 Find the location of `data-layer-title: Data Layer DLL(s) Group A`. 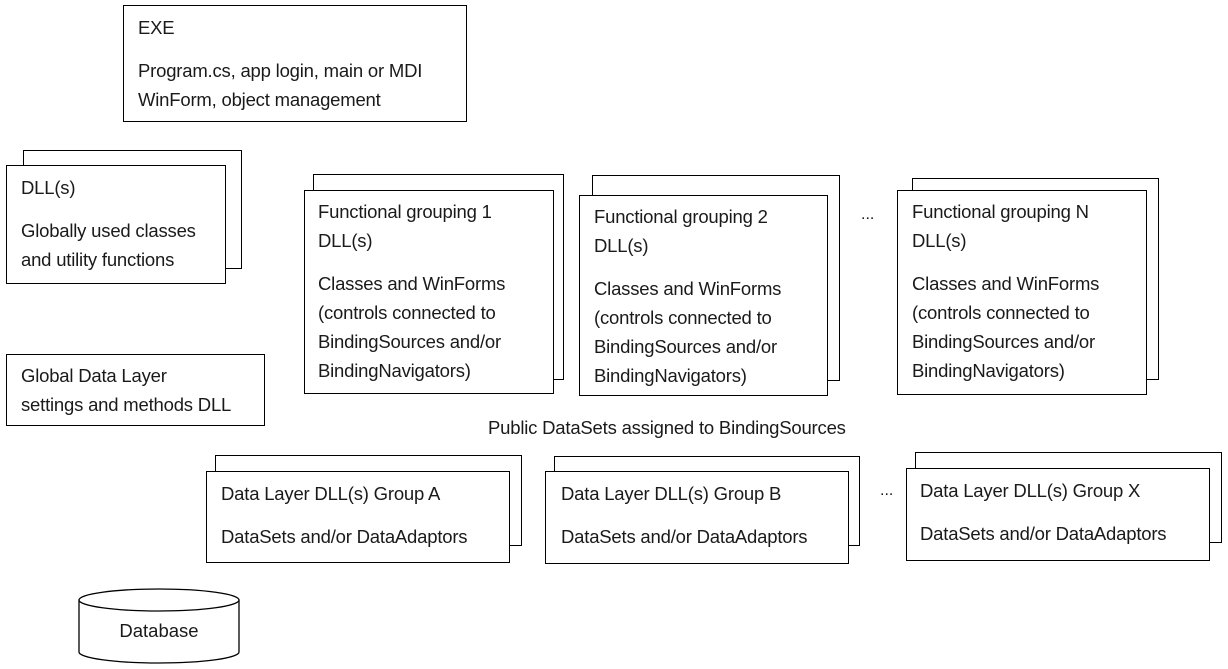

data-layer-title: Data Layer DLL(s) Group A is located at coordinates (331, 493).